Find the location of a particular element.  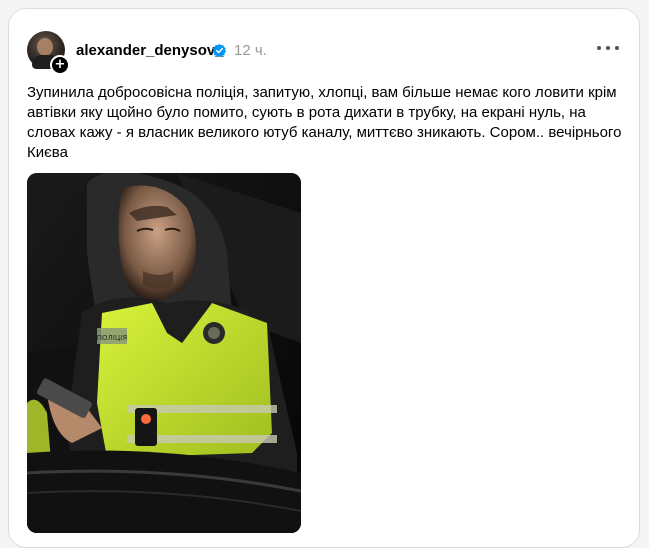

avatar: + is located at coordinates (48, 53).